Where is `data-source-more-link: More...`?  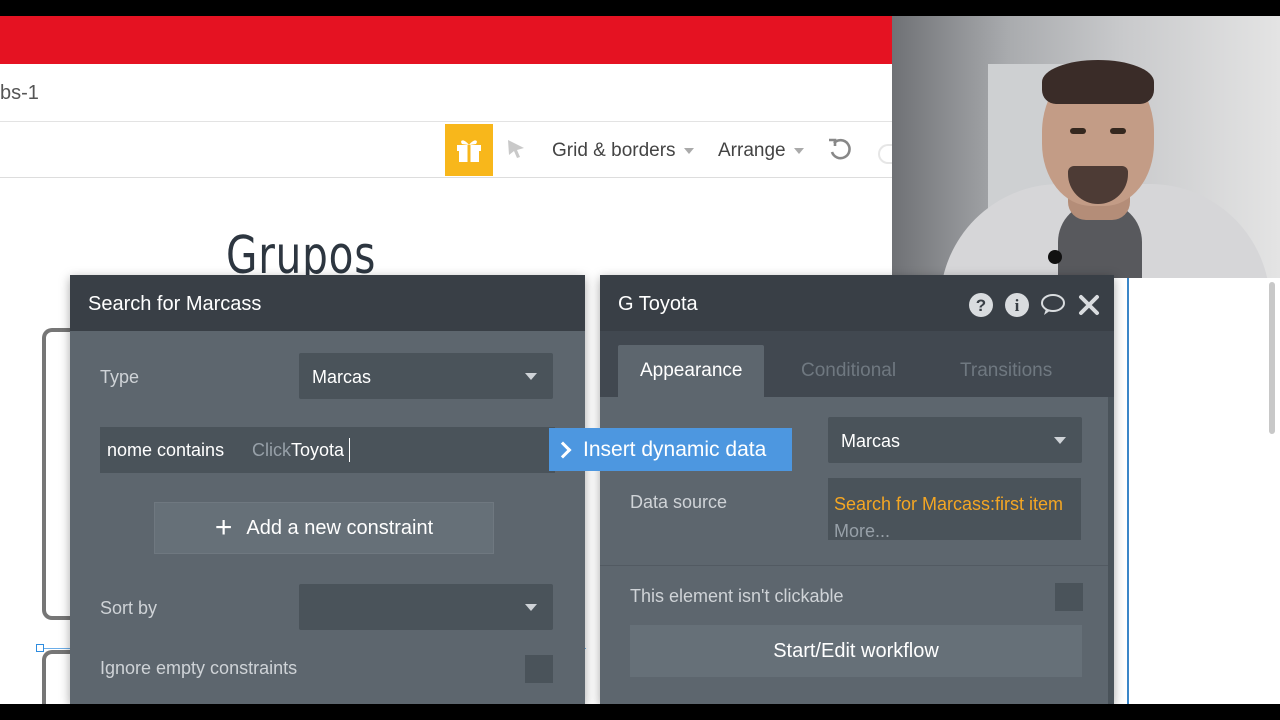
data-source-more-link: More... is located at coordinates (862, 531).